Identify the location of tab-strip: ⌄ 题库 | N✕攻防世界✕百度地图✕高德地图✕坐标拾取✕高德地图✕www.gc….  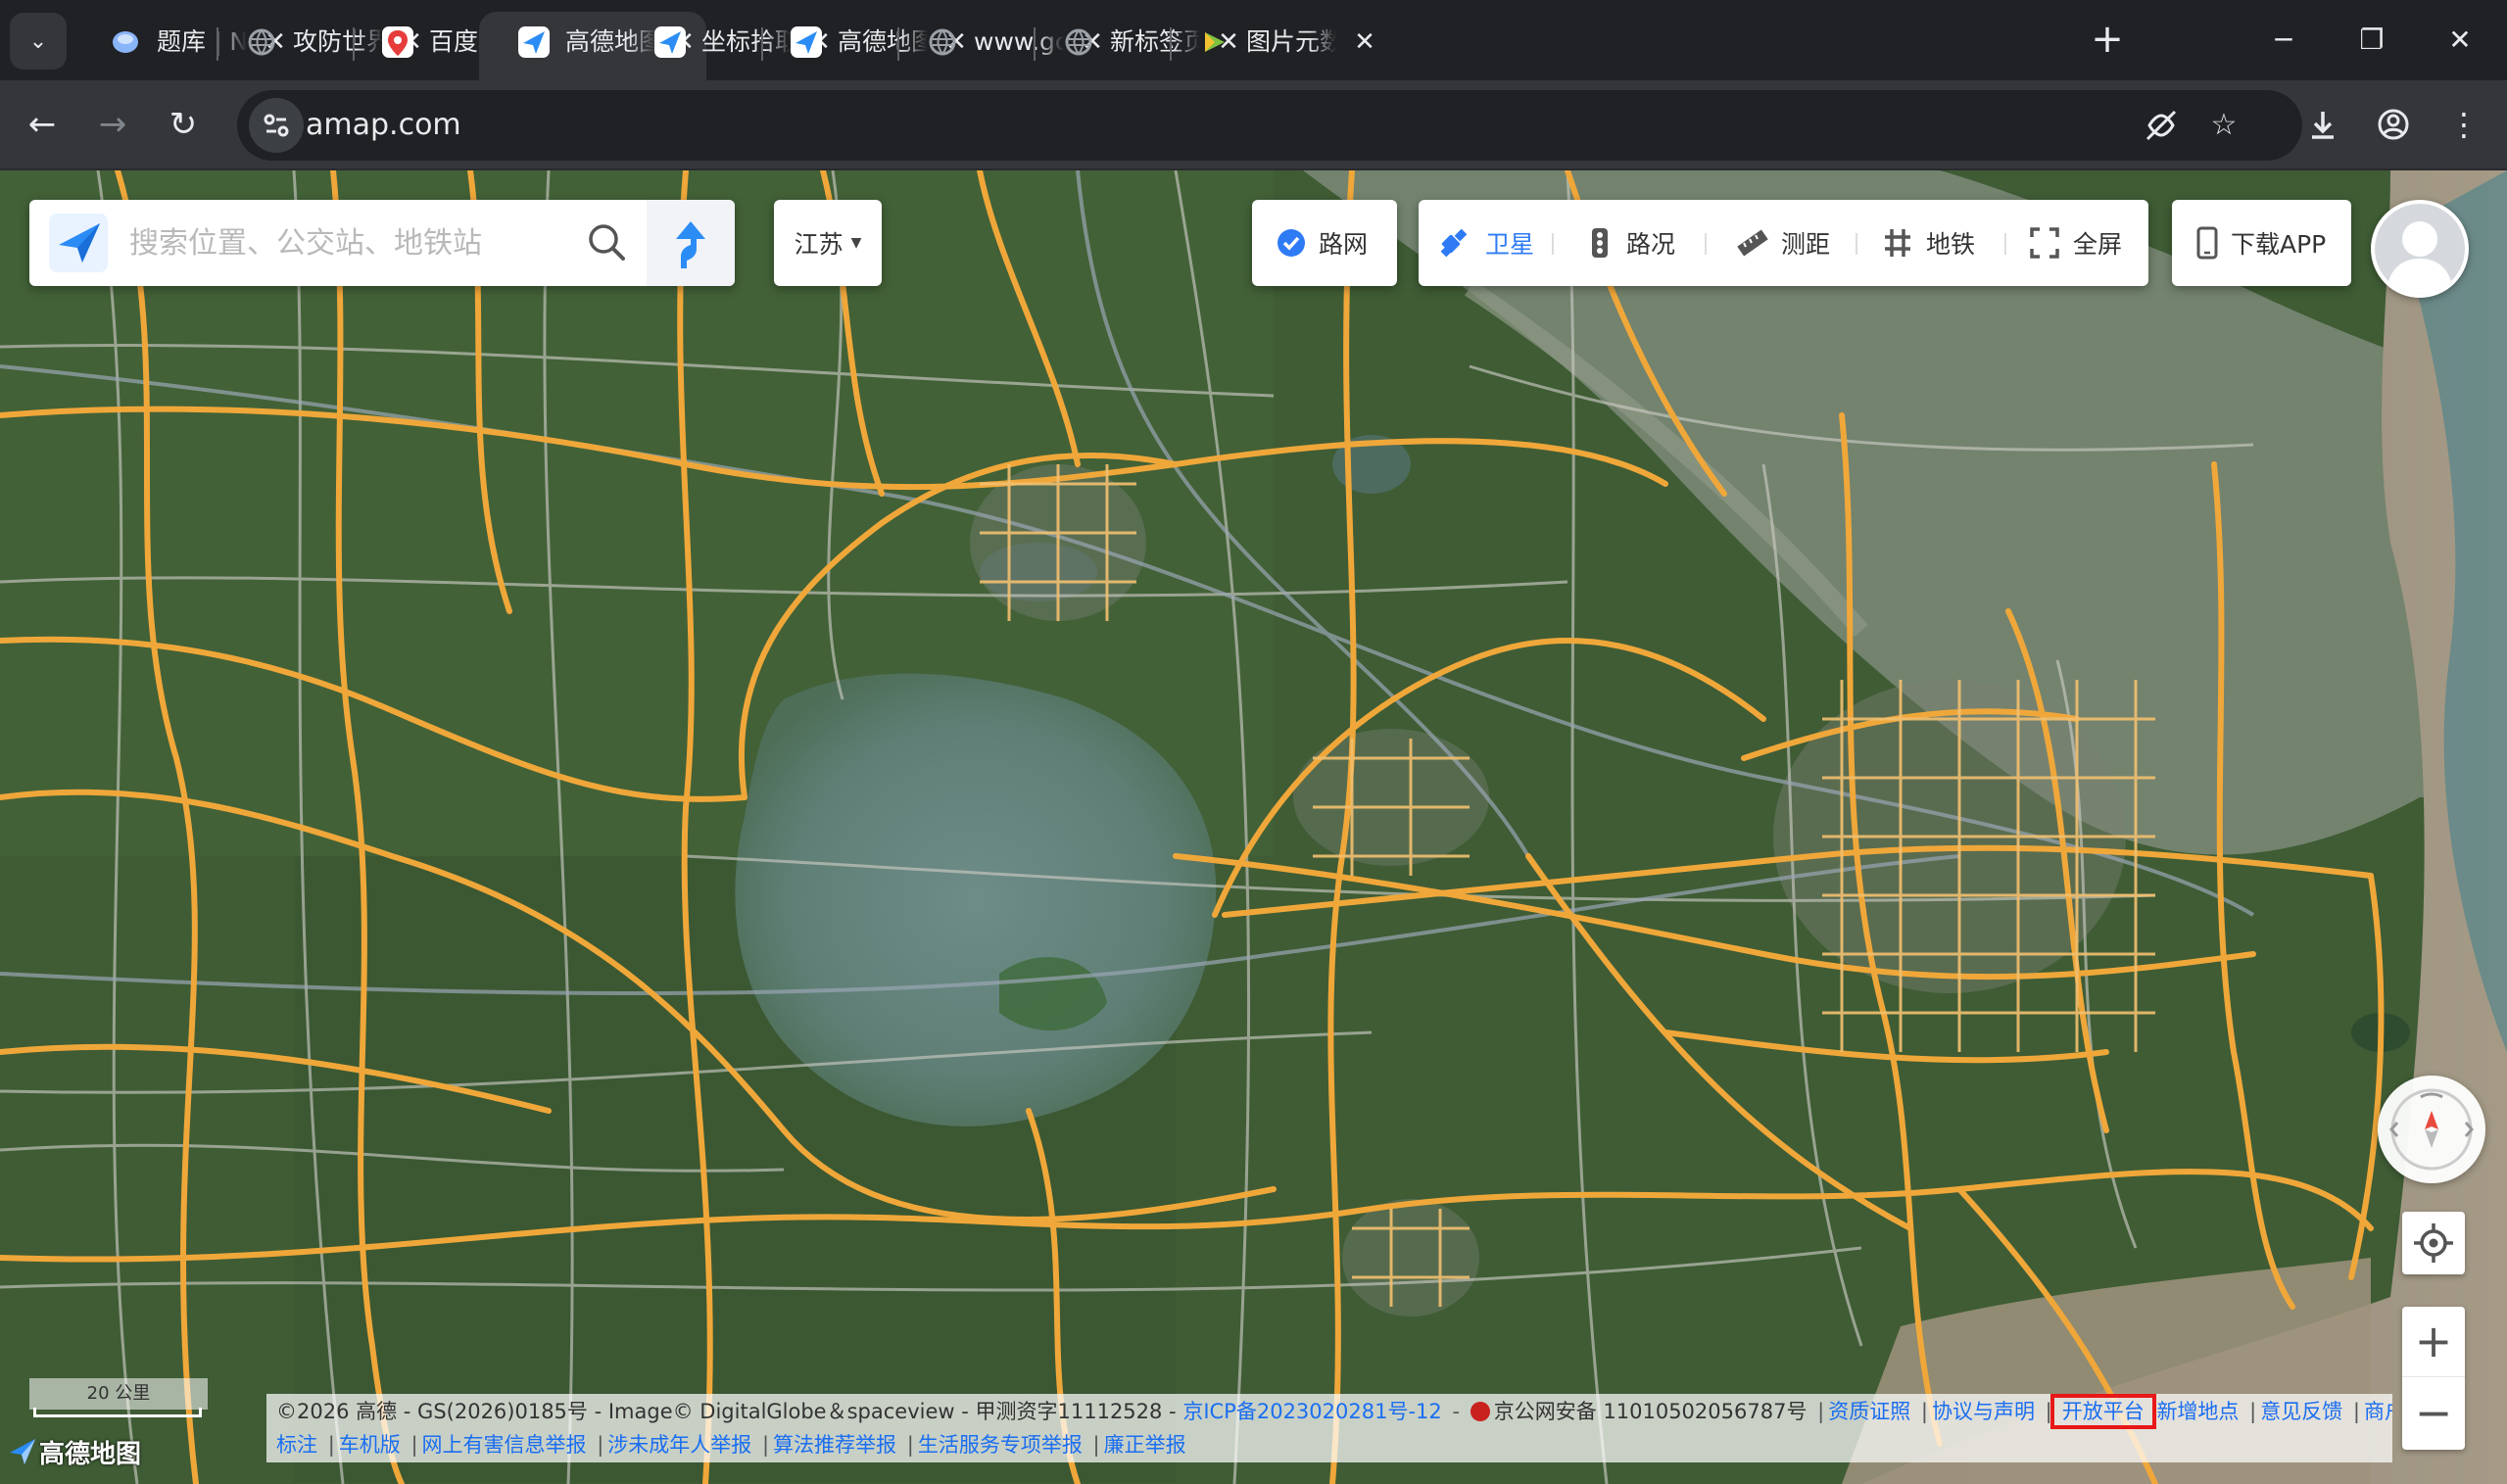
(1253, 40).